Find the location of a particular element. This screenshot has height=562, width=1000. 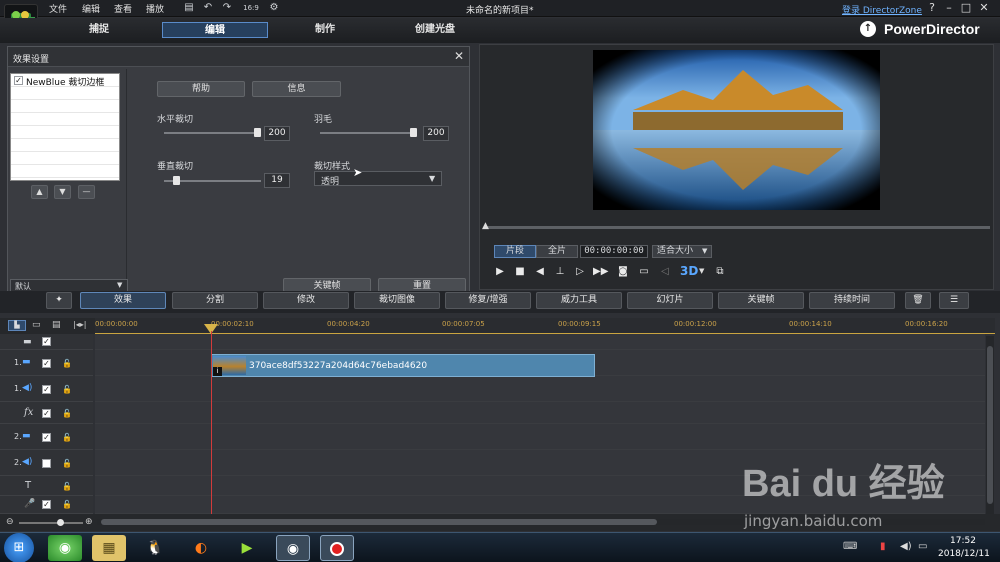

zoom-in-icon: ⊕ is located at coordinates (89, 522).